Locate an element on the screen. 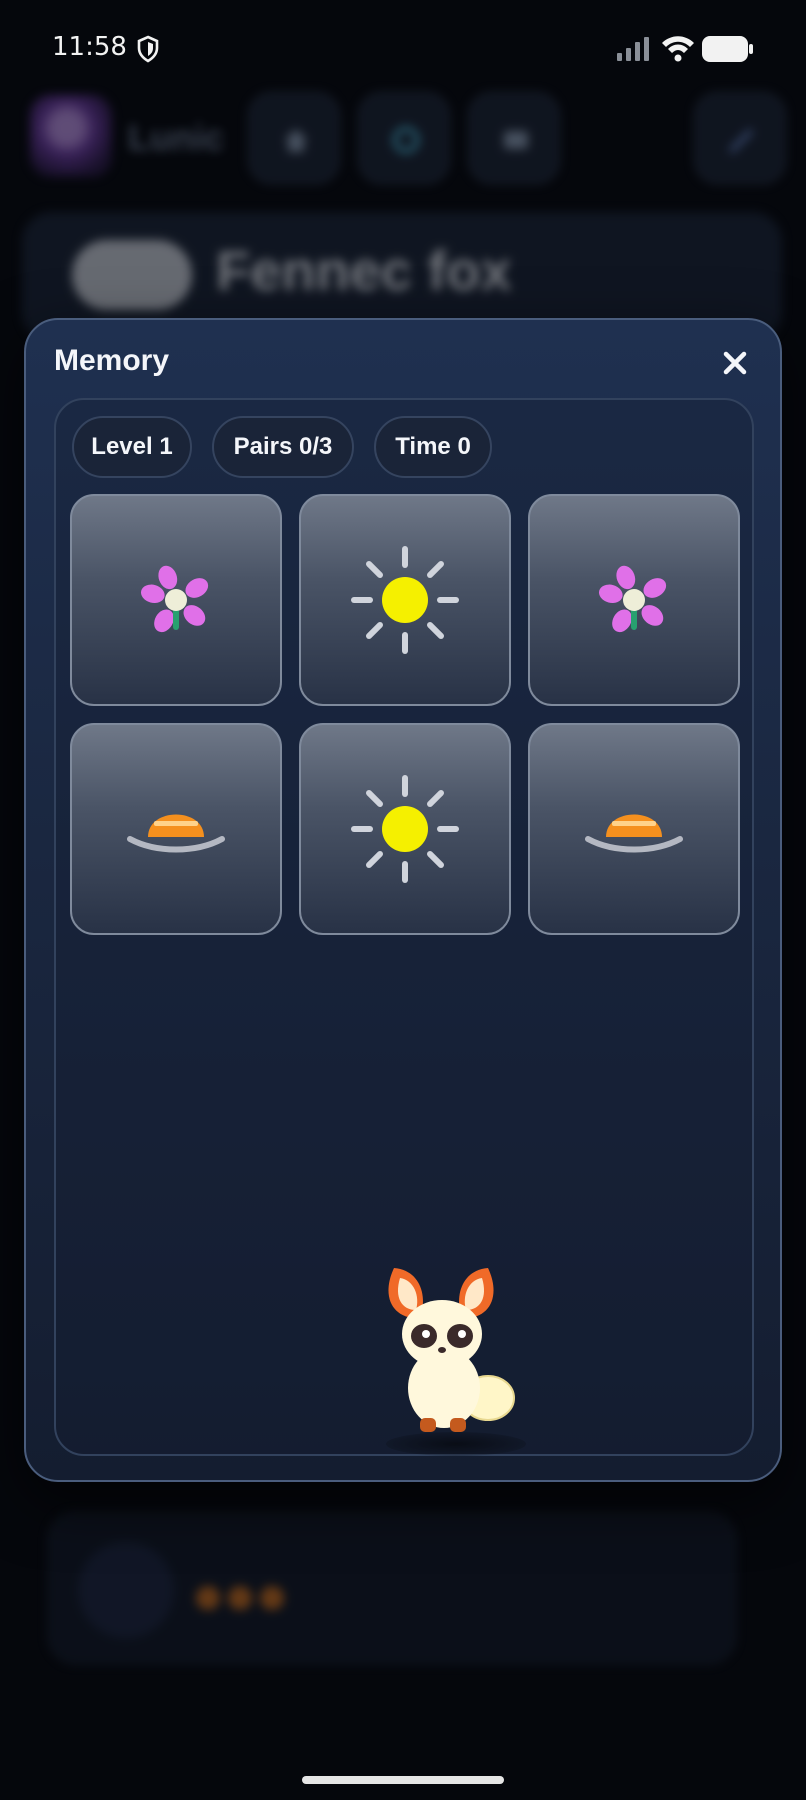 The height and width of the screenshot is (1800, 806). dialog-title: Memory is located at coordinates (112, 360).